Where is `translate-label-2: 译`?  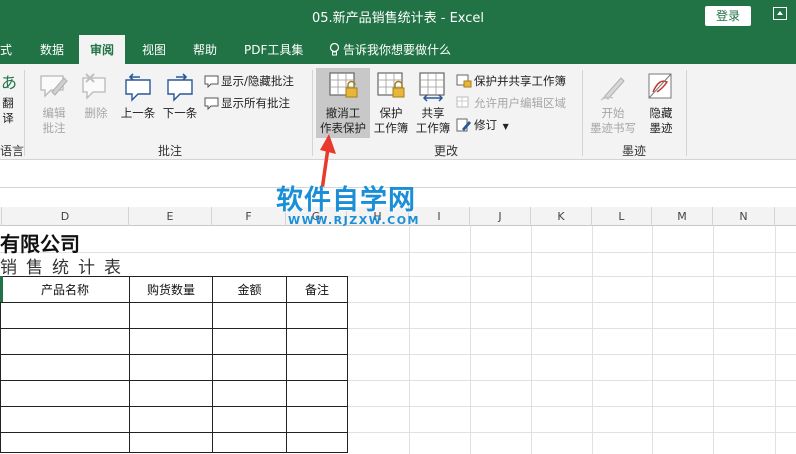
translate-label-2: 译 is located at coordinates (8, 118).